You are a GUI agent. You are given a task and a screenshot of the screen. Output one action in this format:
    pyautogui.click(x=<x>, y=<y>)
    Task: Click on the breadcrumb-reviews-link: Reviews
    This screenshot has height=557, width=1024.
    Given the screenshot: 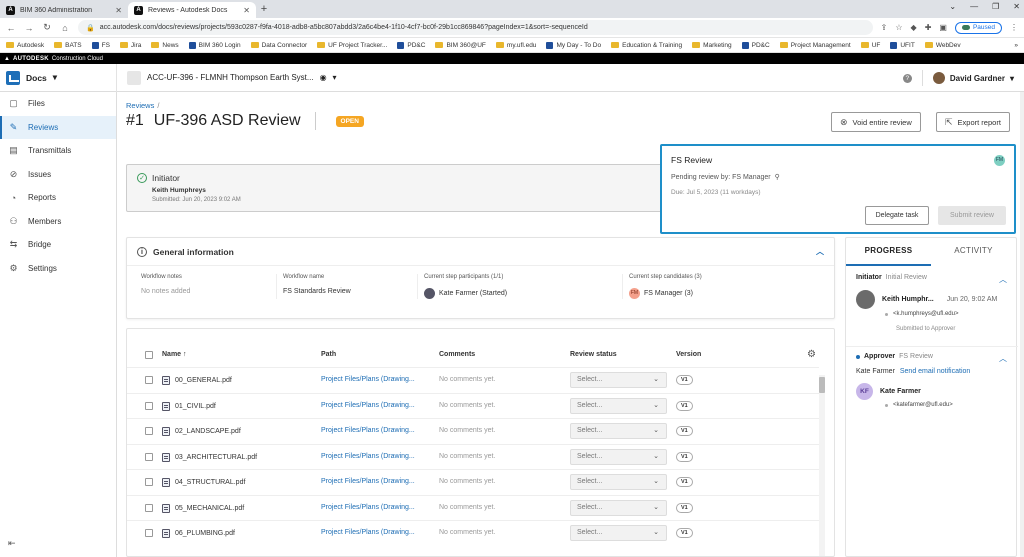 What is the action you would take?
    pyautogui.click(x=140, y=105)
    